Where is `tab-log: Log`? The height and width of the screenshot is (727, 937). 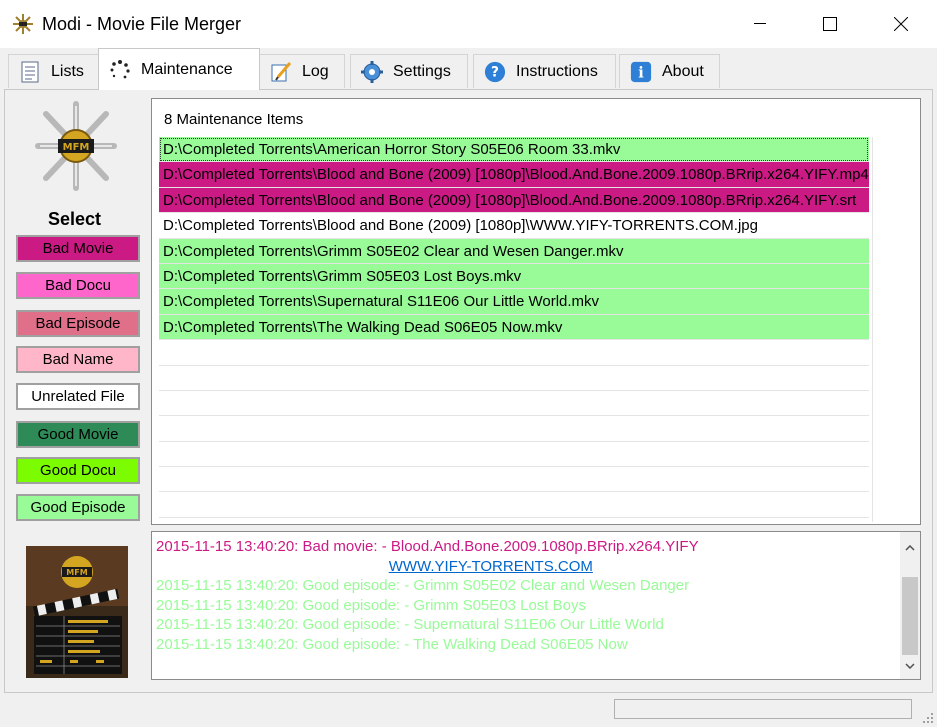 tab-log: Log is located at coordinates (302, 71).